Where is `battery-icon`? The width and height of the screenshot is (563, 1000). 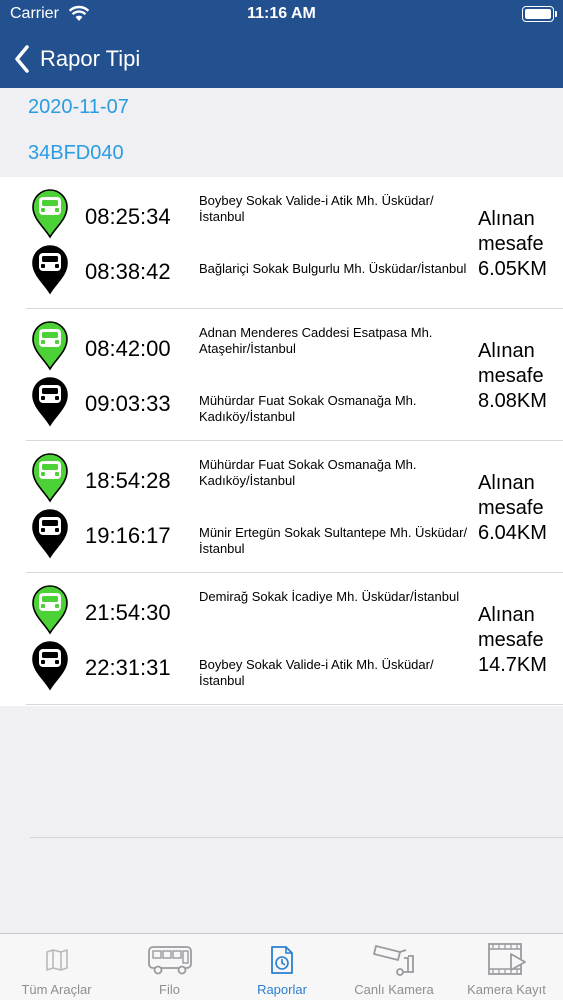
battery-icon is located at coordinates (539, 14).